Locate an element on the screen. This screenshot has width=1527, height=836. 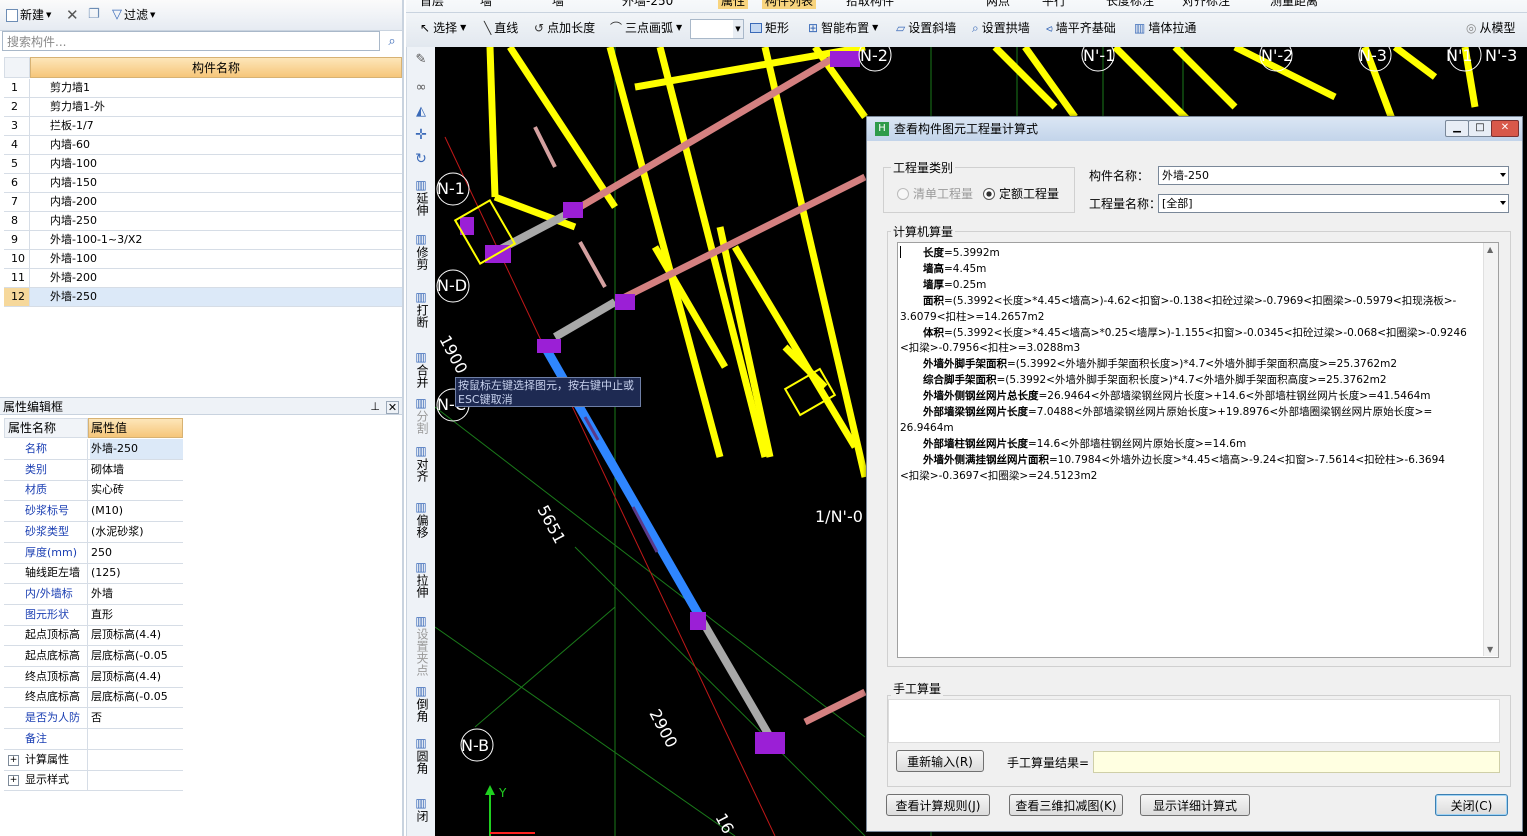
property-row: 终点顶标高 层顶标高(4.4) is located at coordinates (93, 677).